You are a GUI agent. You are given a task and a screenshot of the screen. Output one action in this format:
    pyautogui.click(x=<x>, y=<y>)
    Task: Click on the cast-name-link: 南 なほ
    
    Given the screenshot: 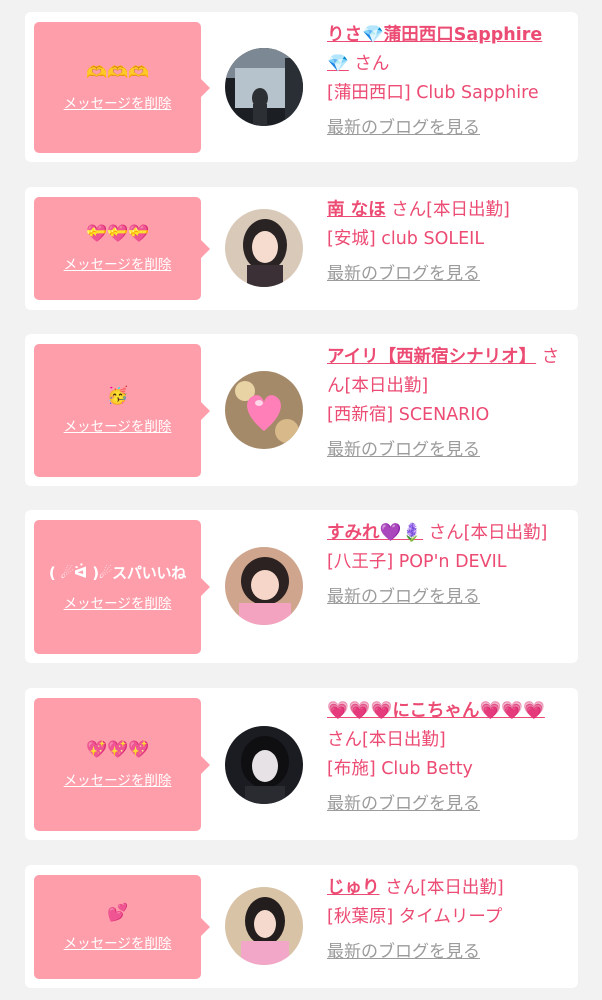 What is the action you would take?
    pyautogui.click(x=356, y=210)
    